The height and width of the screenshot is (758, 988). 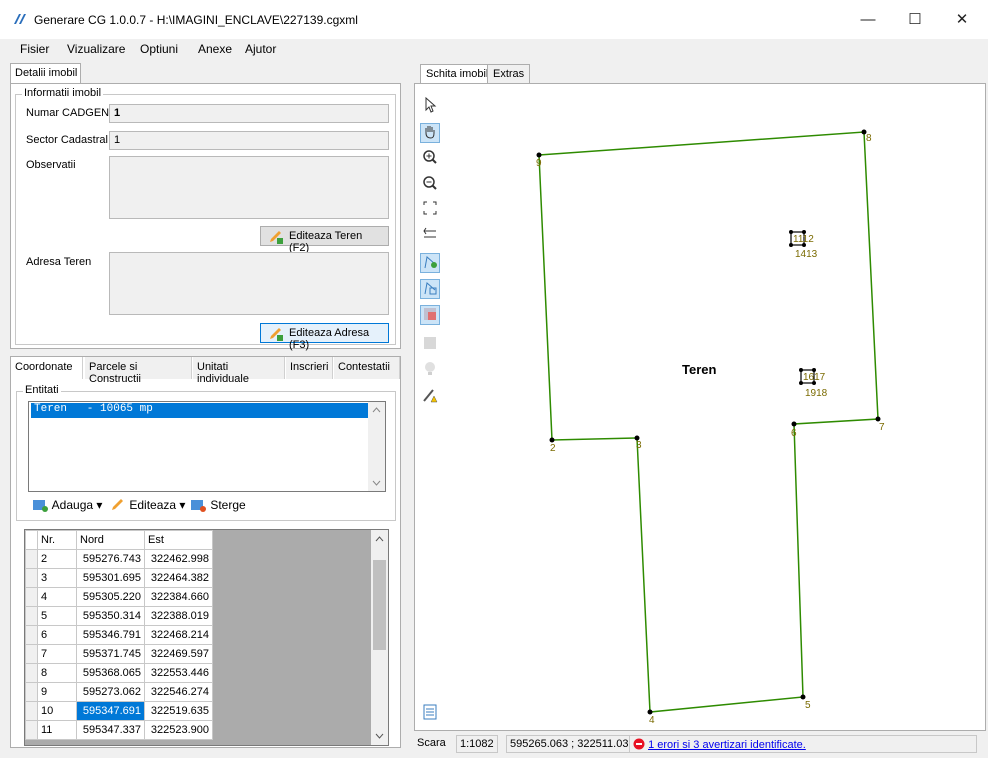 What do you see at coordinates (57, 578) in the screenshot?
I see `cell-nr: 3` at bounding box center [57, 578].